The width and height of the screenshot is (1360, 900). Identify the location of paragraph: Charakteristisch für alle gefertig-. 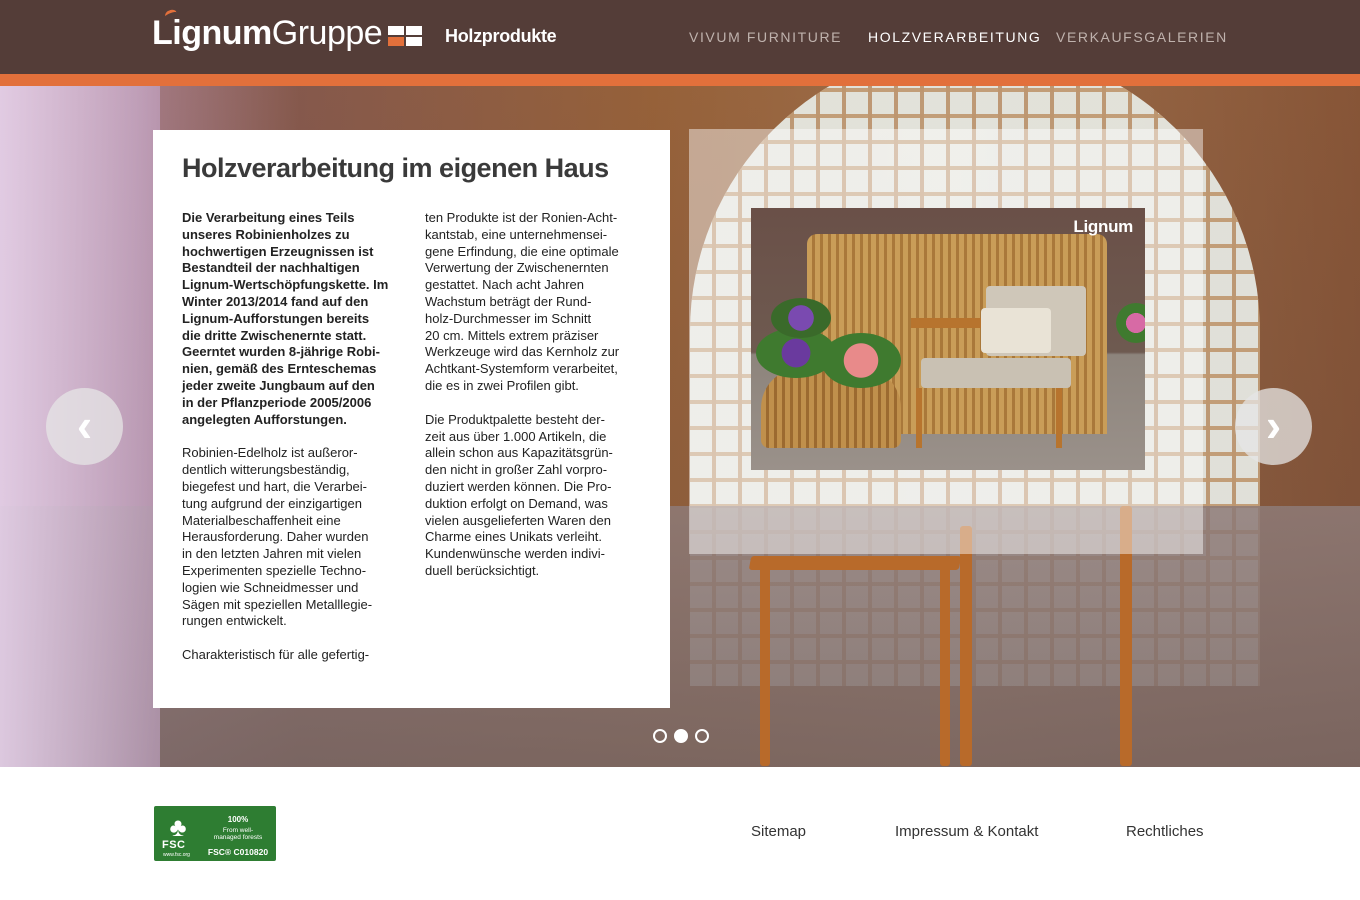
(287, 655).